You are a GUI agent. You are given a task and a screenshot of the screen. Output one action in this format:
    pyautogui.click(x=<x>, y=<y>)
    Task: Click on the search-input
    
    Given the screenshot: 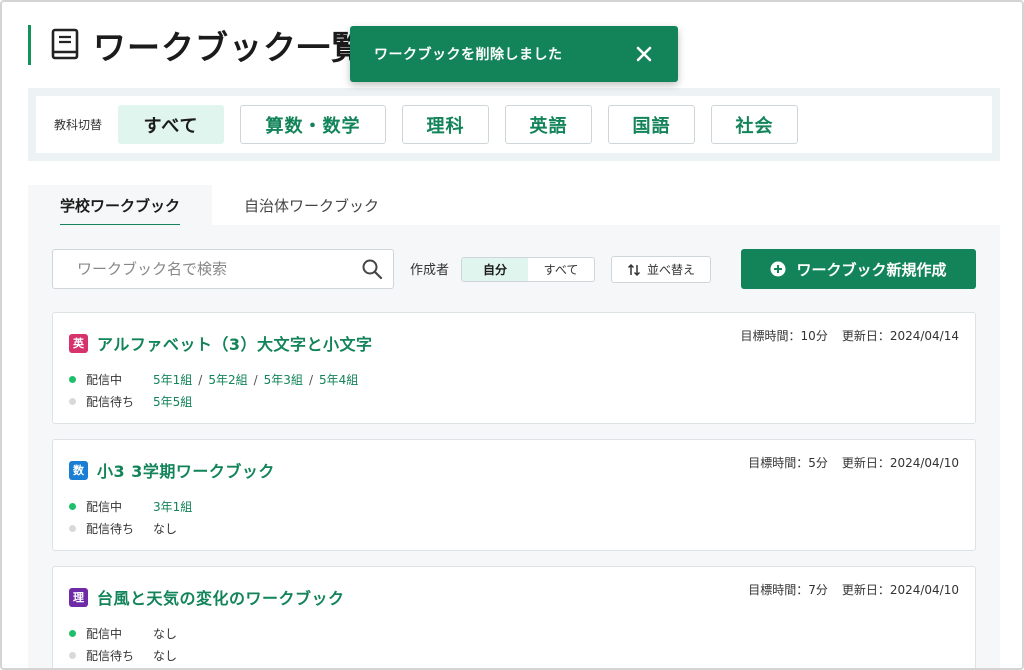 What is the action you would take?
    pyautogui.click(x=207, y=269)
    